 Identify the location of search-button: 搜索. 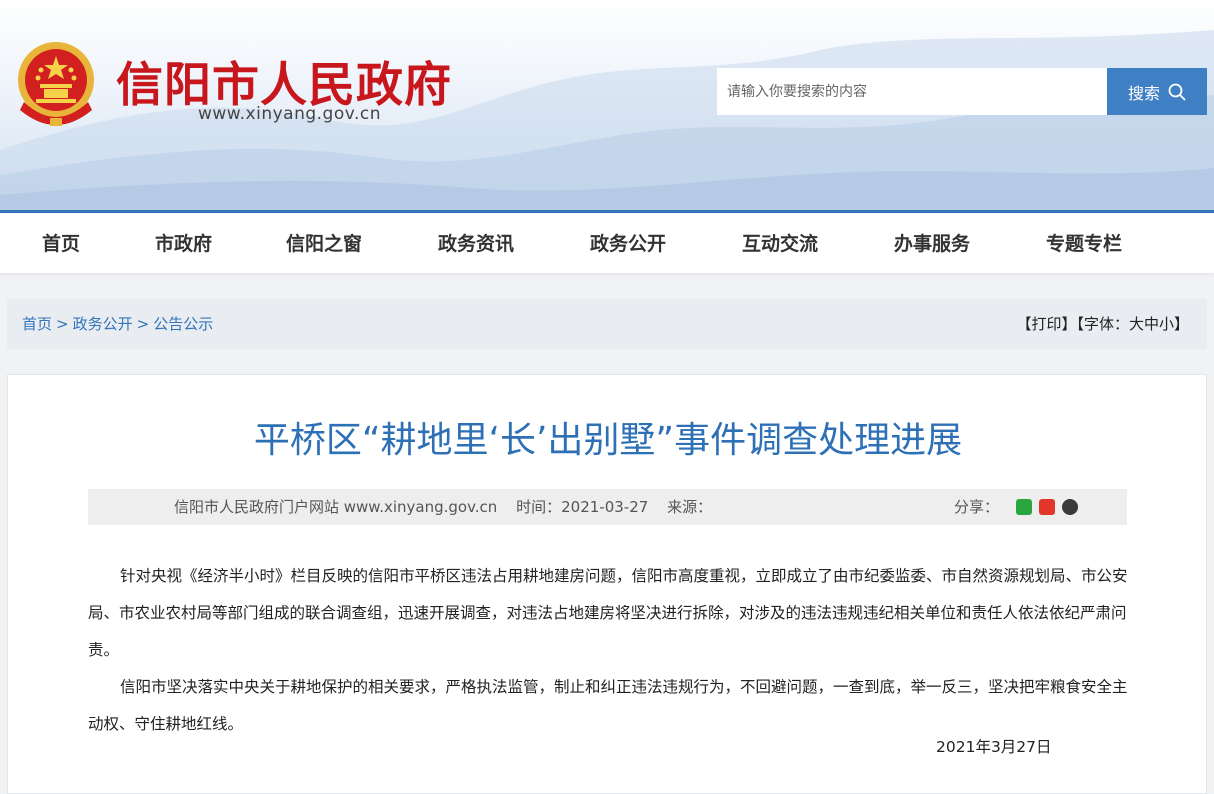
(1157, 91).